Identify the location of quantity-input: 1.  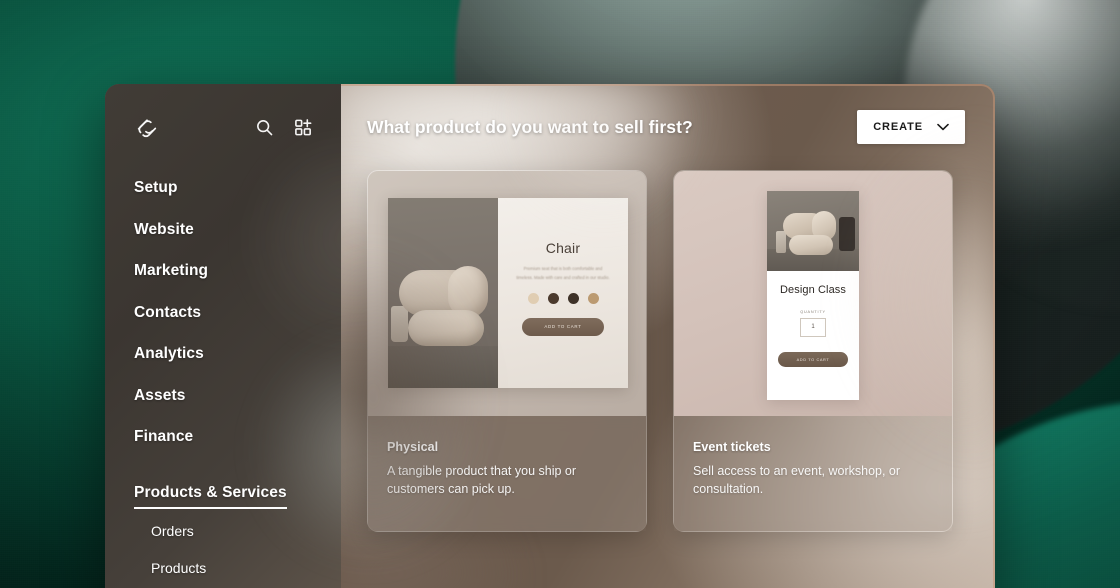
(813, 327).